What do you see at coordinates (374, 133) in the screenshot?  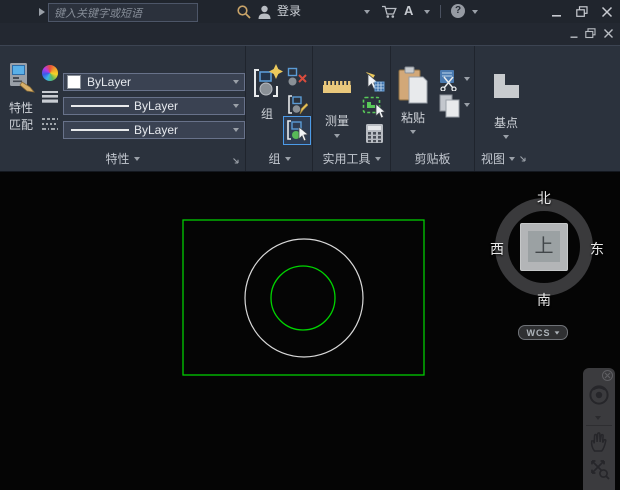 I see `quick-calc-icon` at bounding box center [374, 133].